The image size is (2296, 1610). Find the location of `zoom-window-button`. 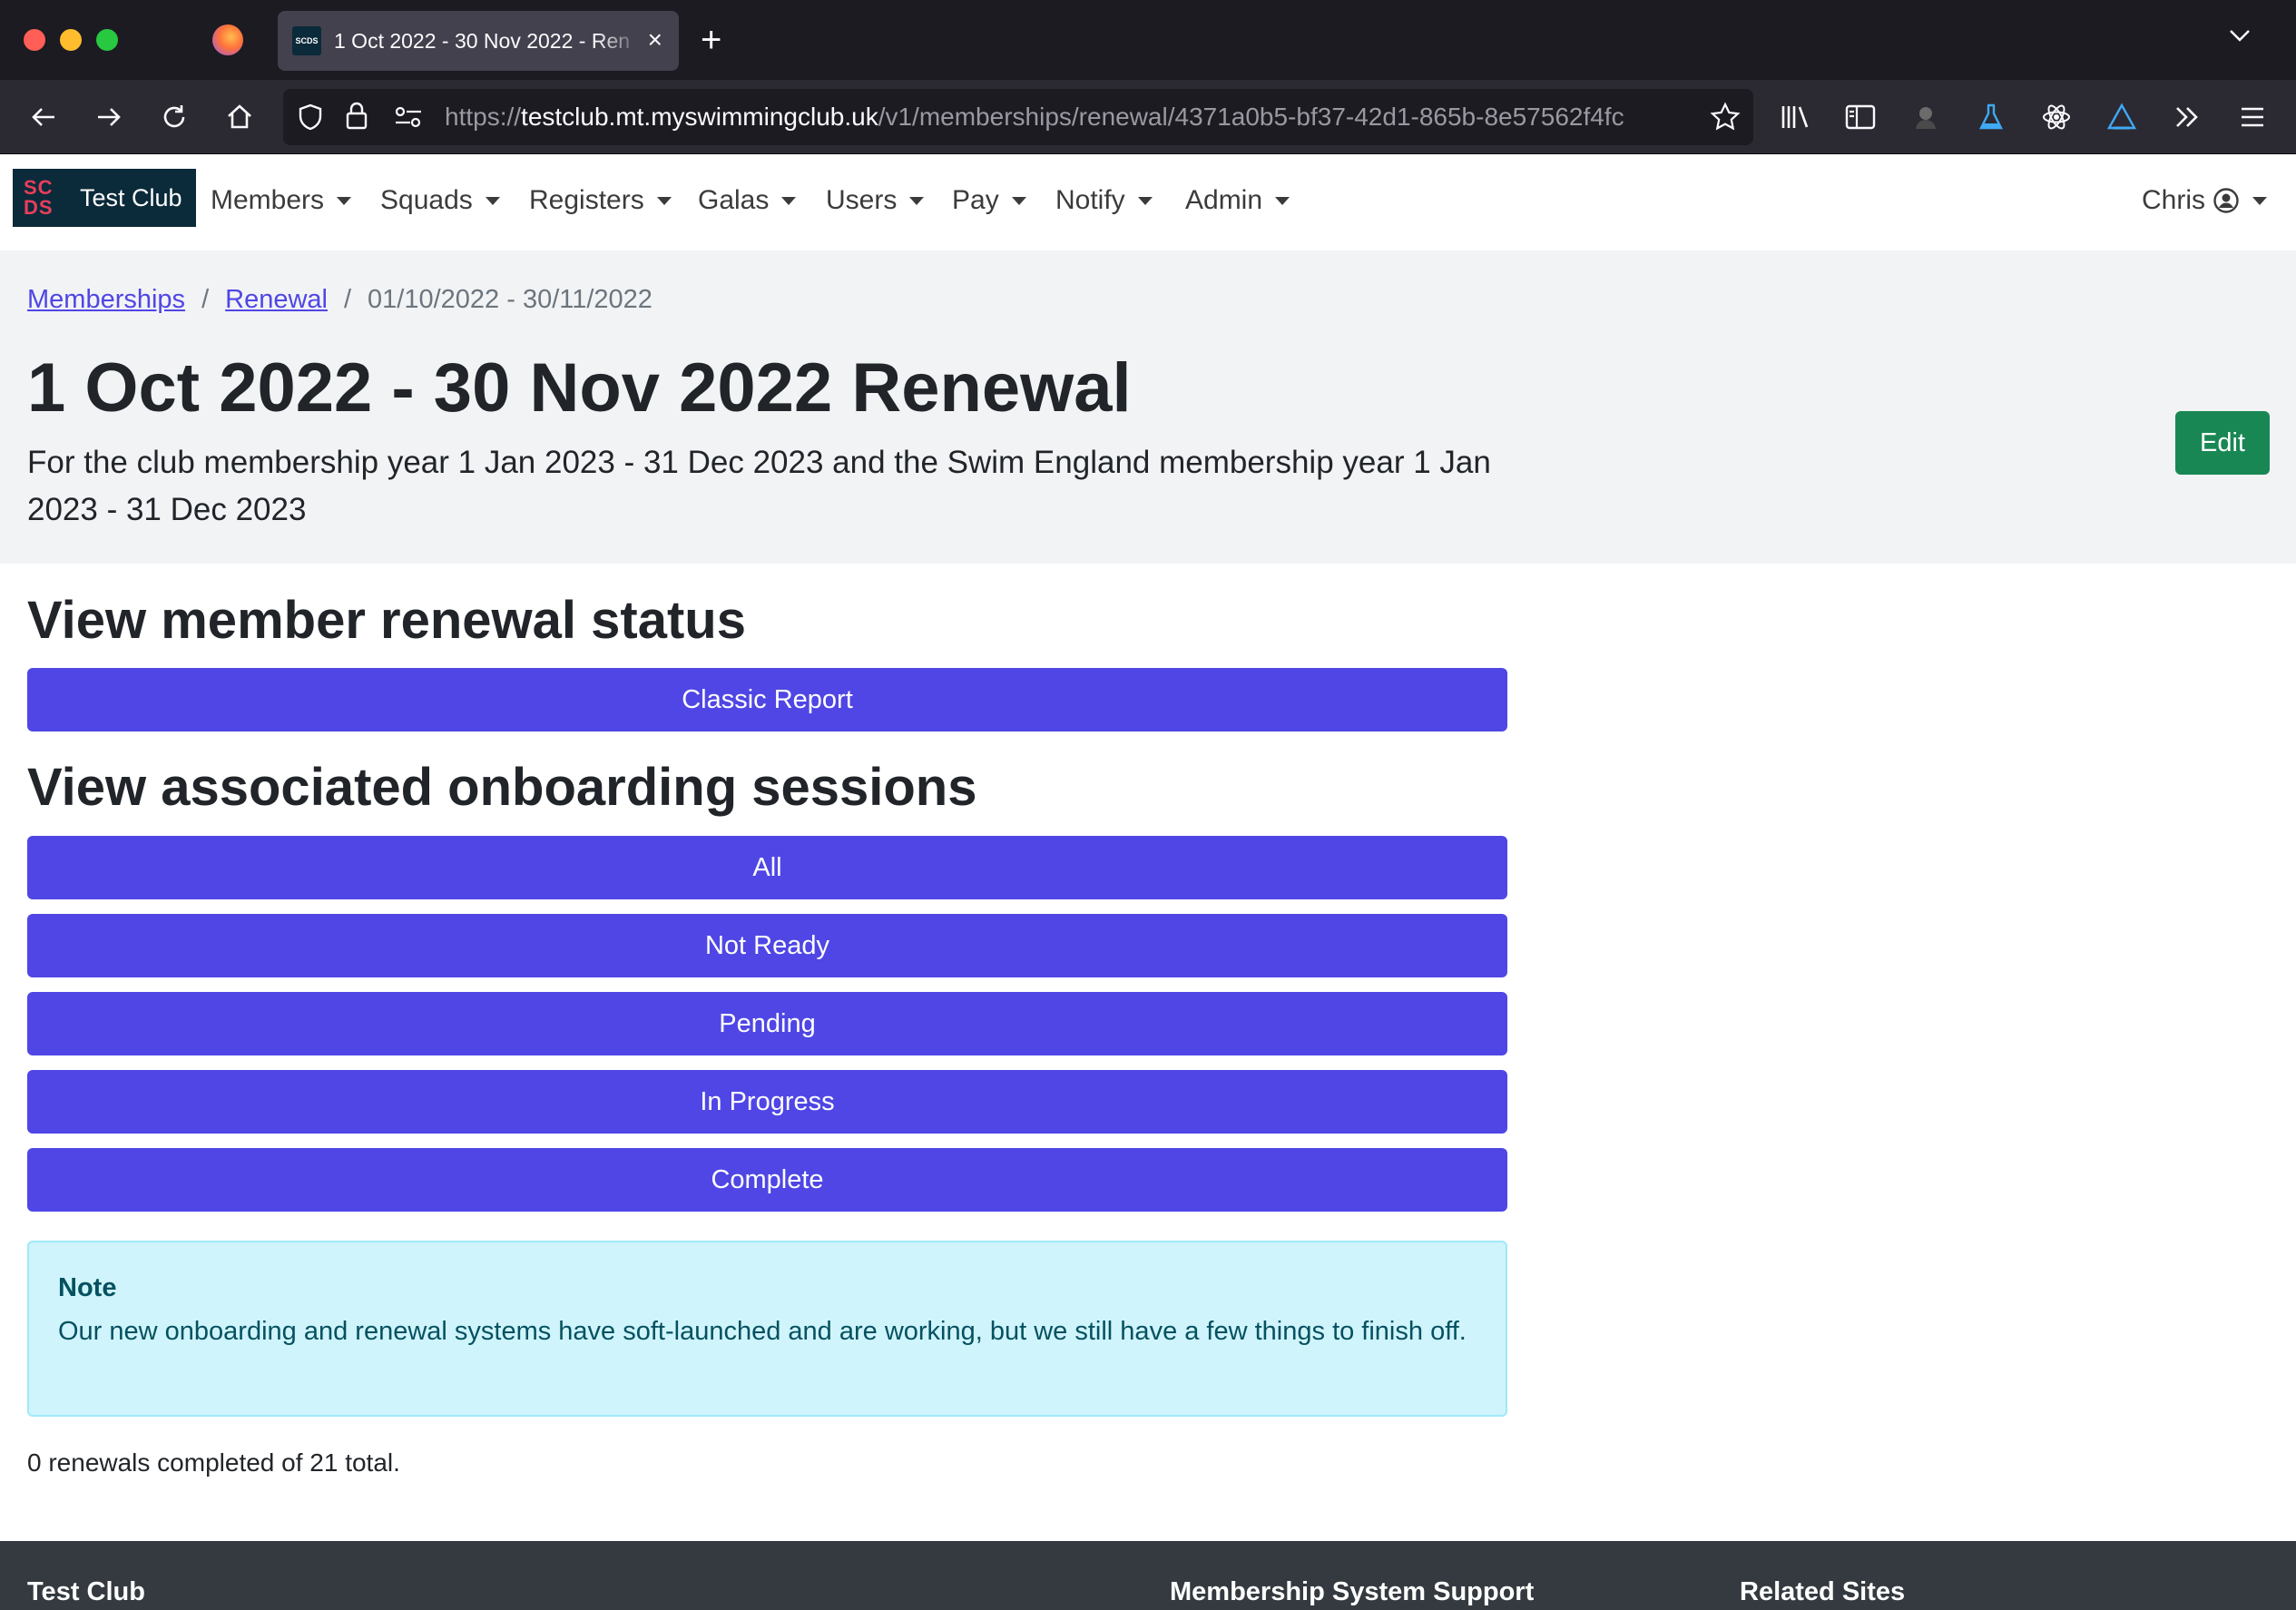

zoom-window-button is located at coordinates (107, 40).